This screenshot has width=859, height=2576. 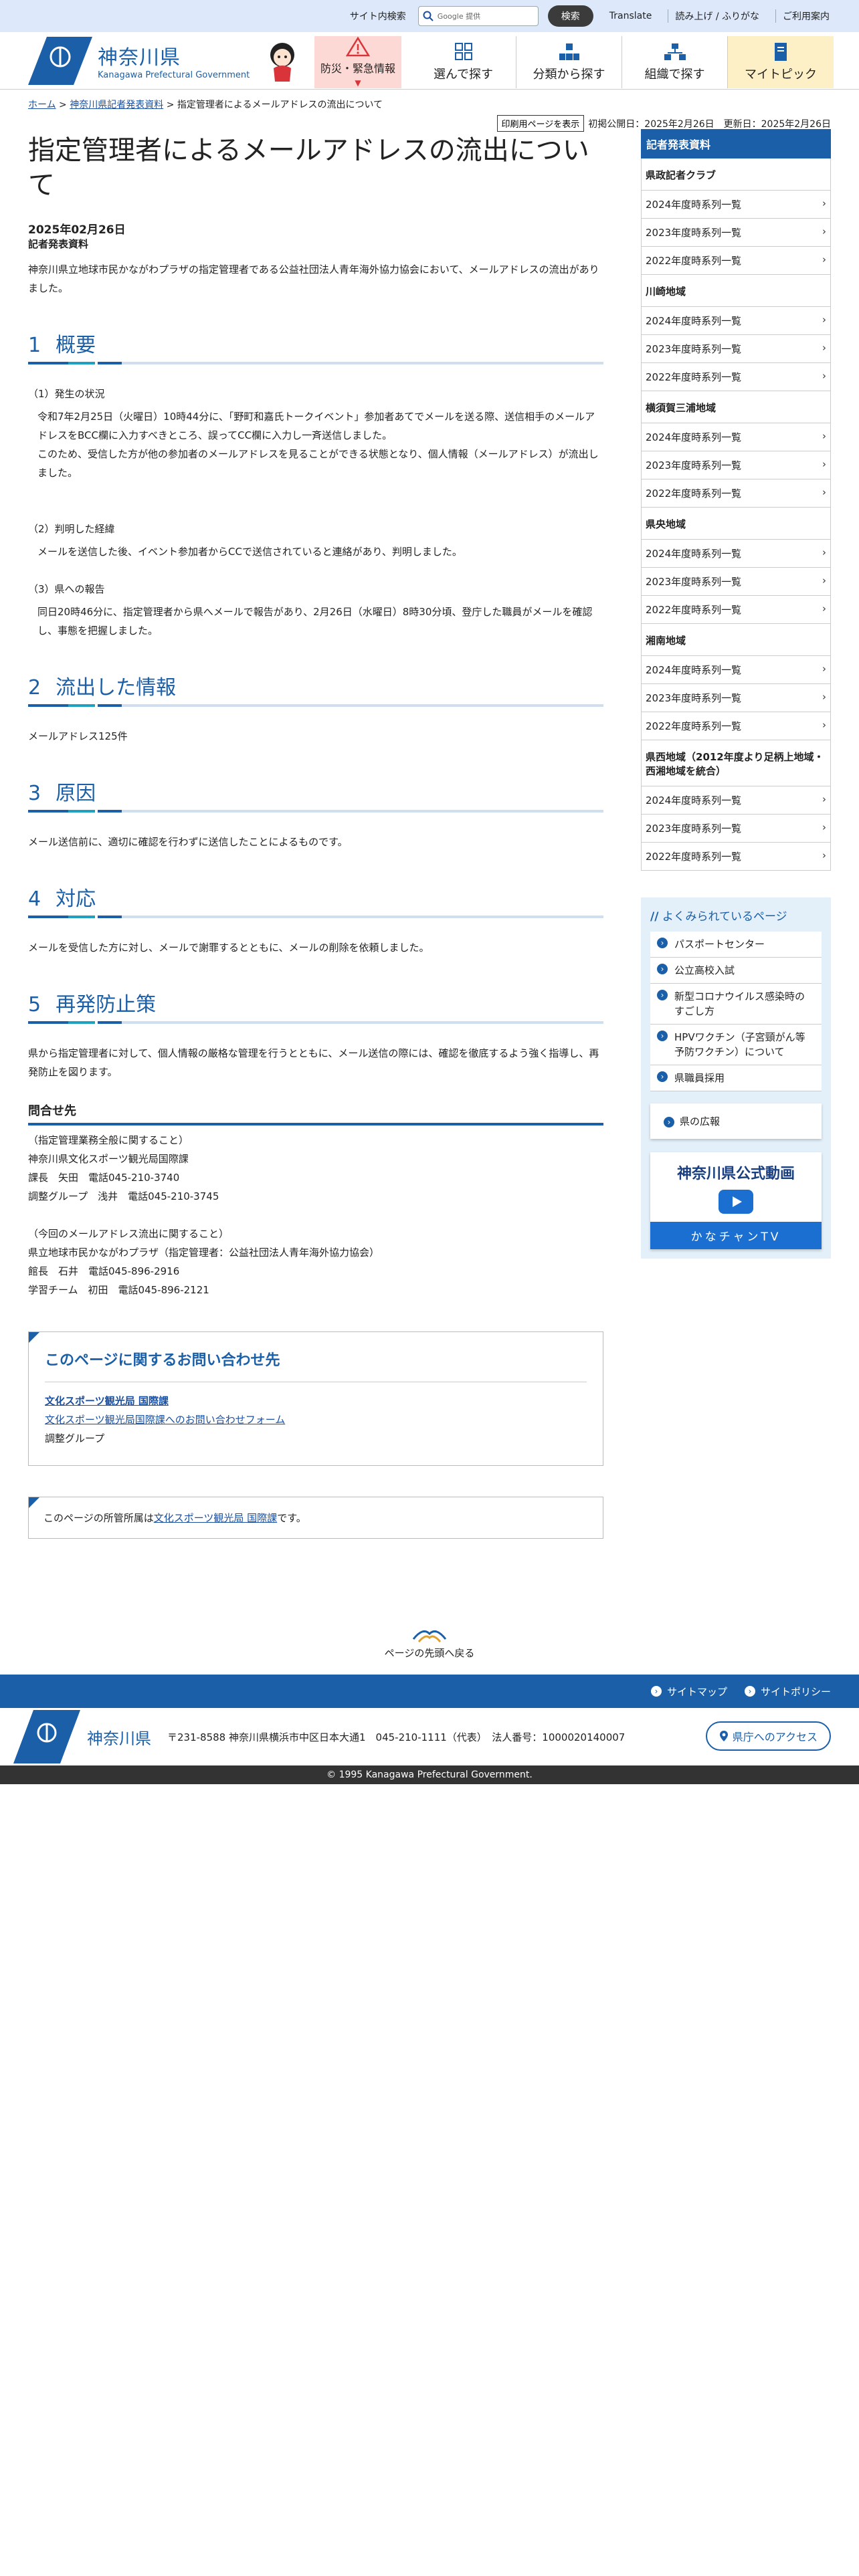 I want to click on owner-suffix: です。, so click(x=291, y=1518).